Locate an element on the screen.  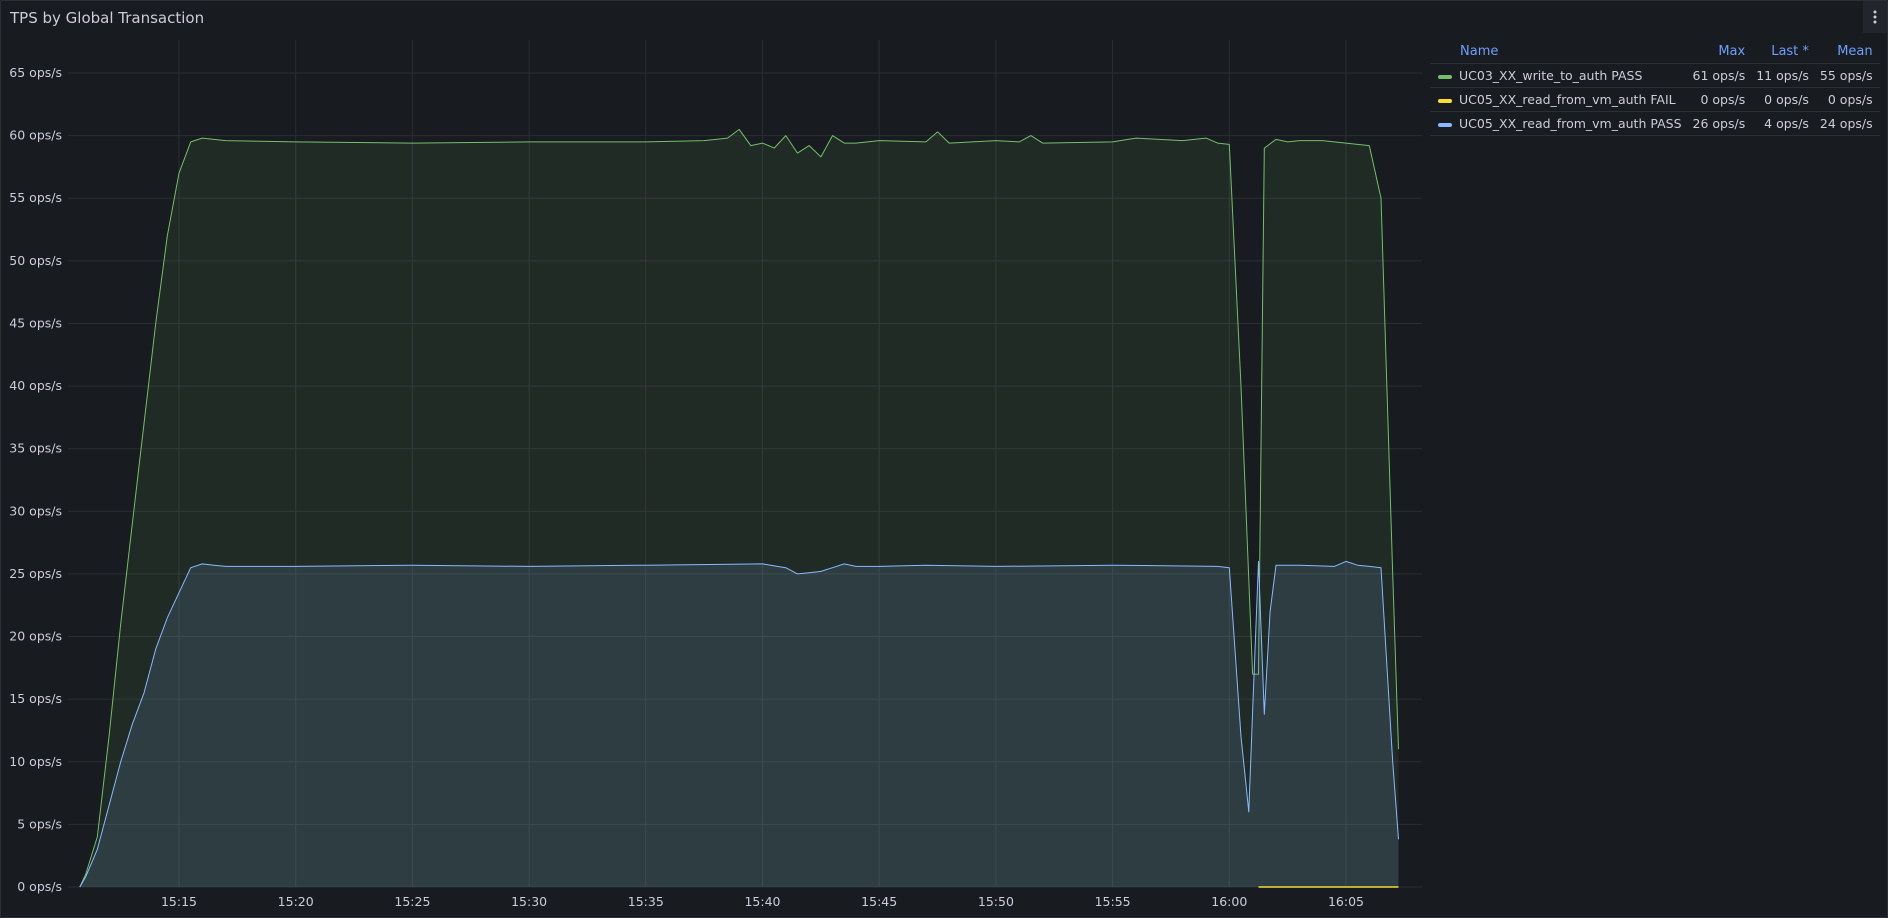
legend-series-name: UC05_XX_read_from_vm_auth FAIL is located at coordinates (1559, 99).